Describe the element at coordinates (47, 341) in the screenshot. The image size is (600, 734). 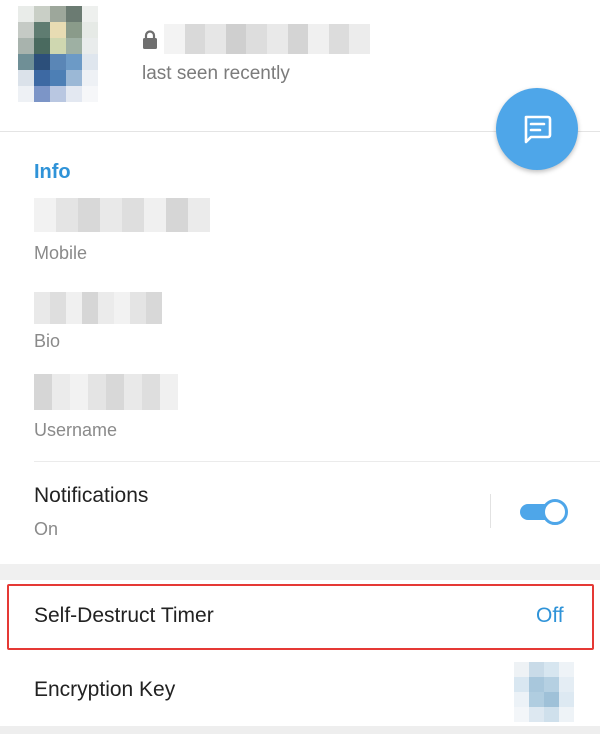
I see `bio-label: Bio` at that location.